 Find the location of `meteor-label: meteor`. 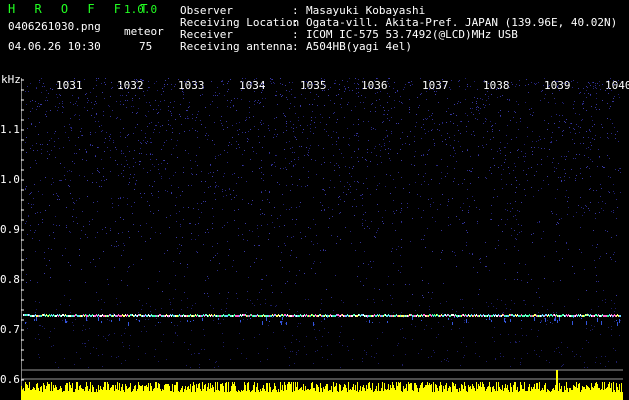

meteor-label: meteor is located at coordinates (144, 31).